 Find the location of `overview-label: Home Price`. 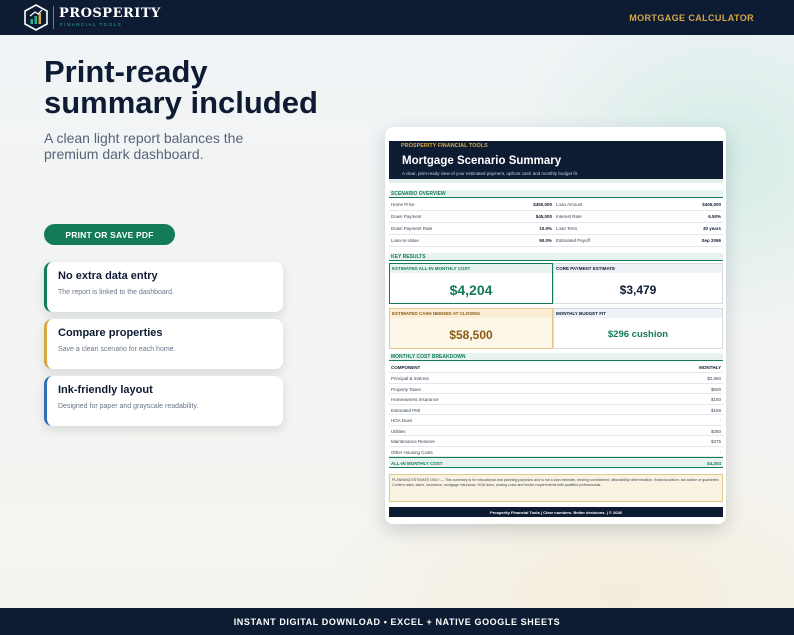

overview-label: Home Price is located at coordinates (403, 204).